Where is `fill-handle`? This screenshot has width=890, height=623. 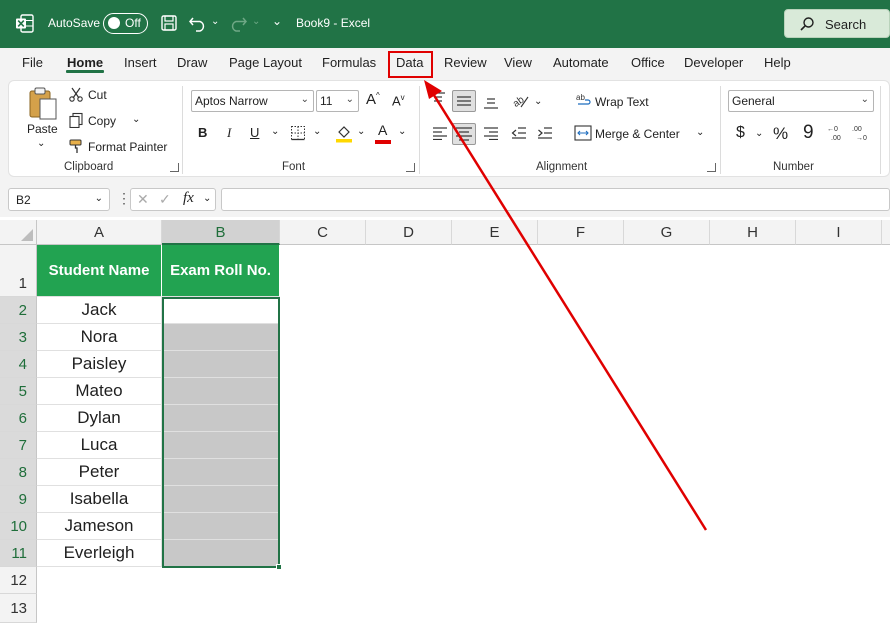 fill-handle is located at coordinates (279, 567).